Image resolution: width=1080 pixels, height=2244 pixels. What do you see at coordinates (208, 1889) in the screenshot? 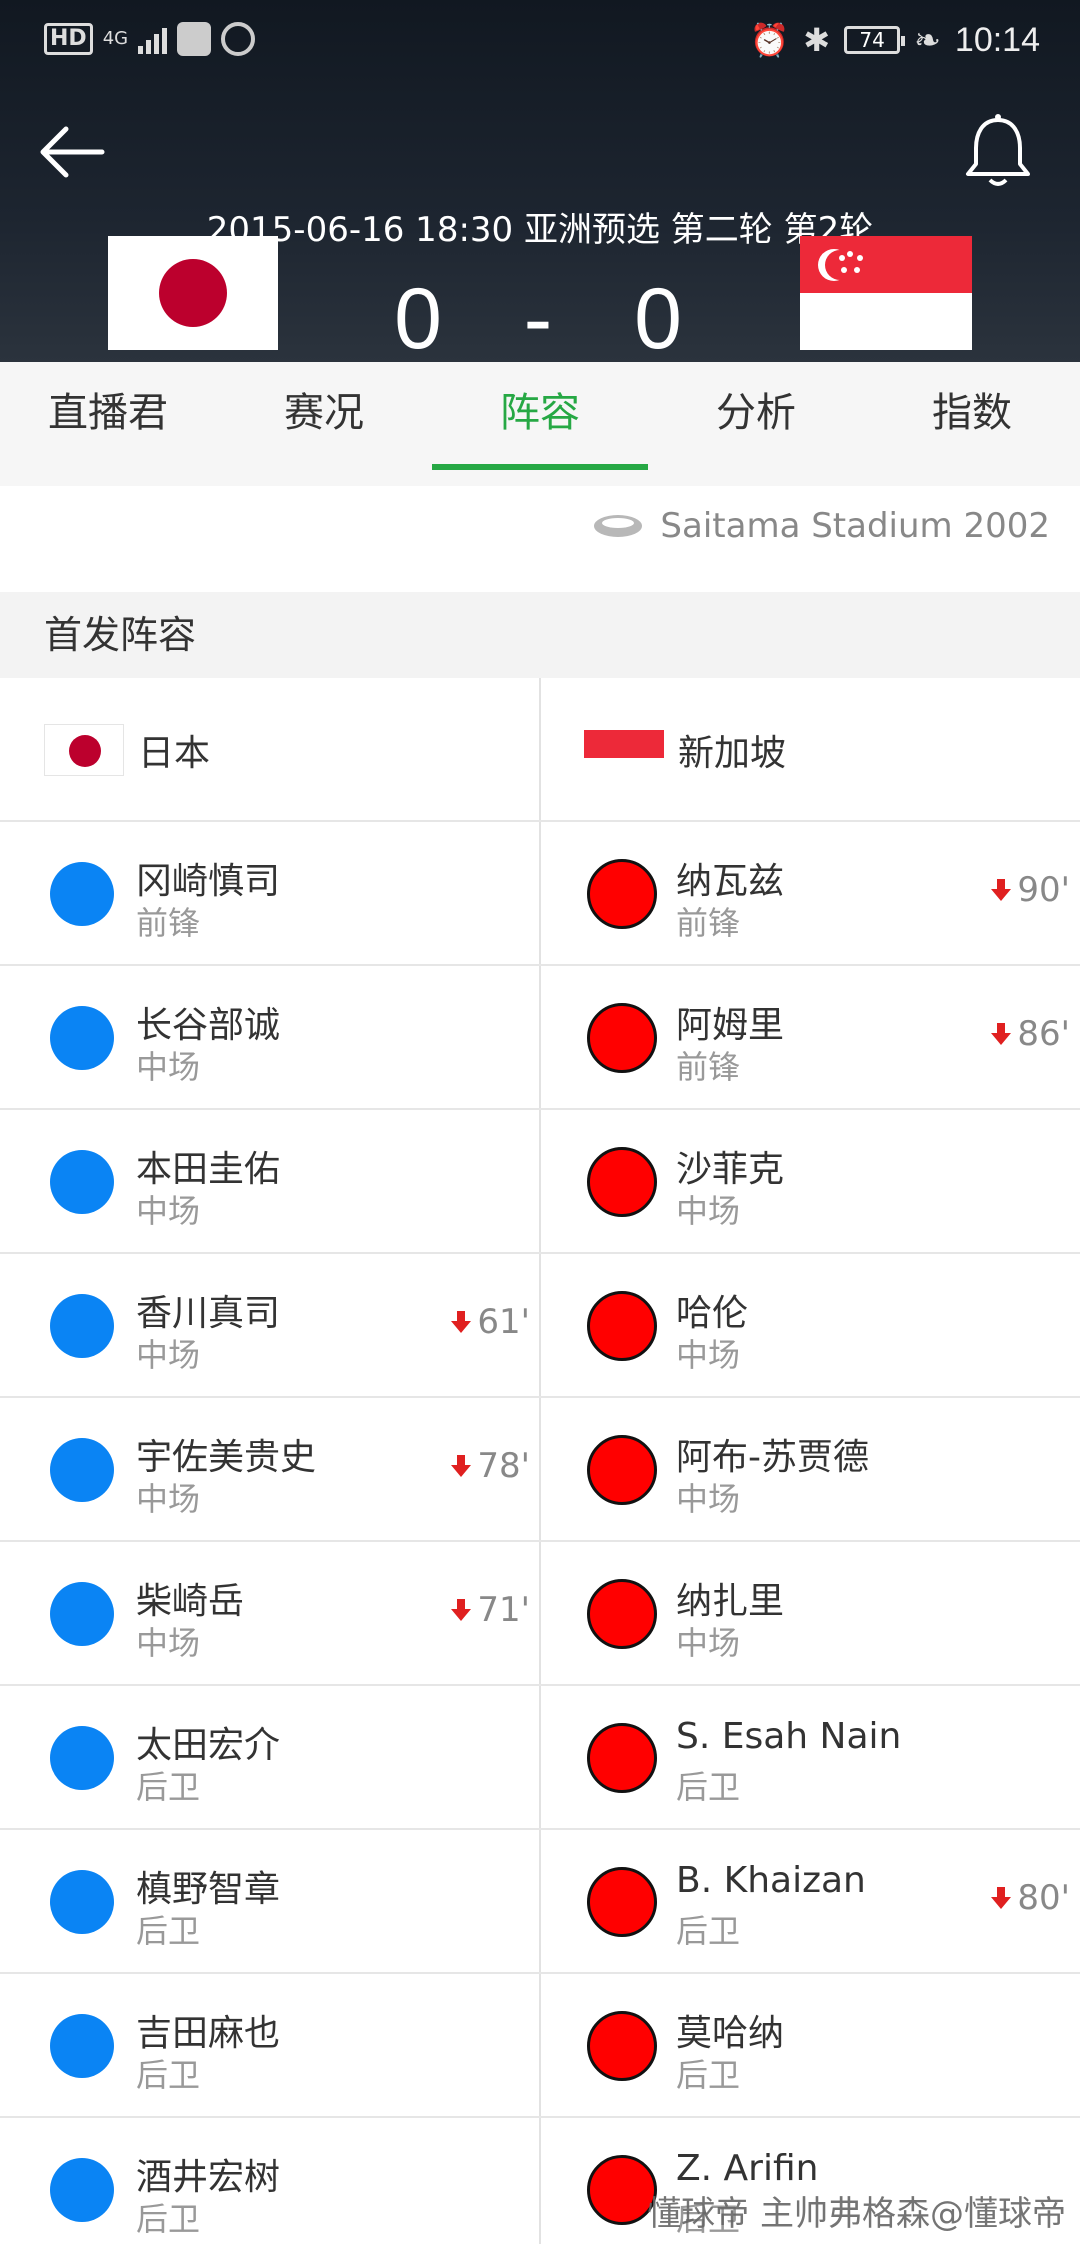
I see `player-name: 槙野智章` at bounding box center [208, 1889].